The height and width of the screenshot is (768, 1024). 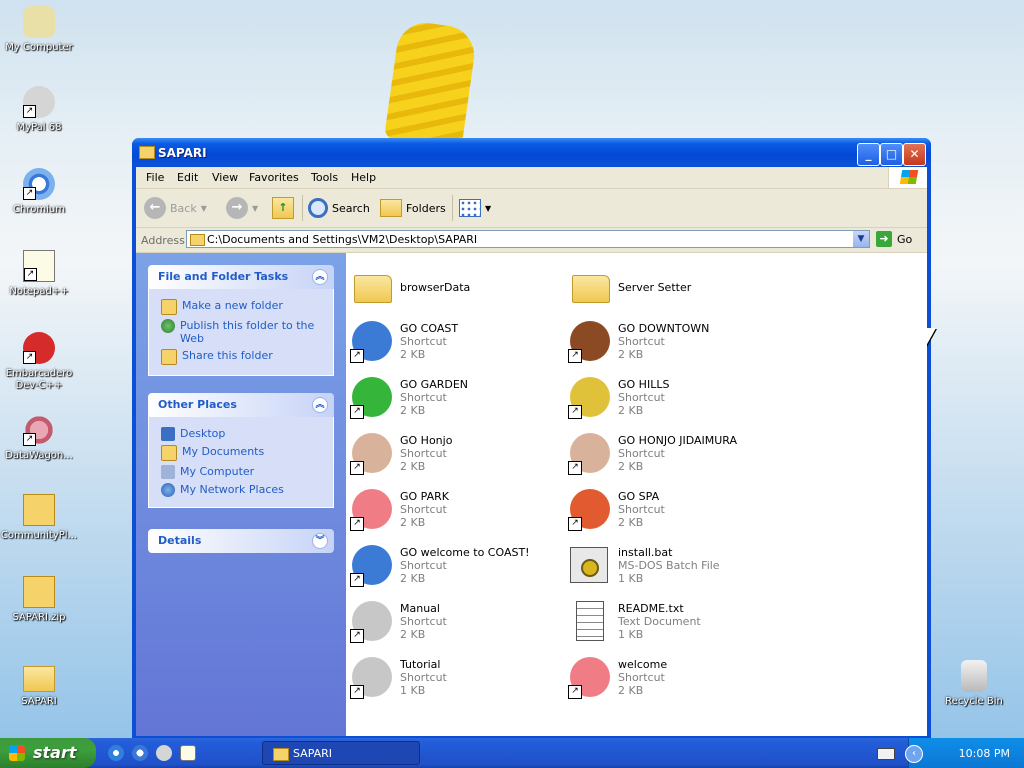 I want to click on menu-tools: Tools, so click(x=324, y=177).